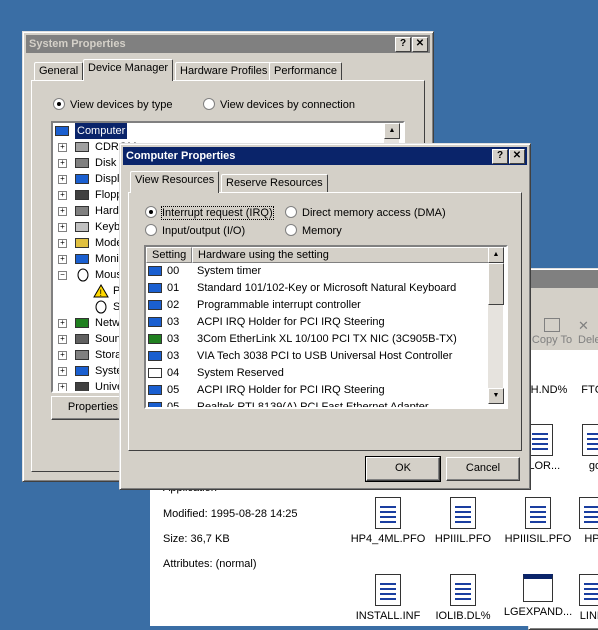  Describe the element at coordinates (83, 179) in the screenshot. I see `display-icon` at that location.